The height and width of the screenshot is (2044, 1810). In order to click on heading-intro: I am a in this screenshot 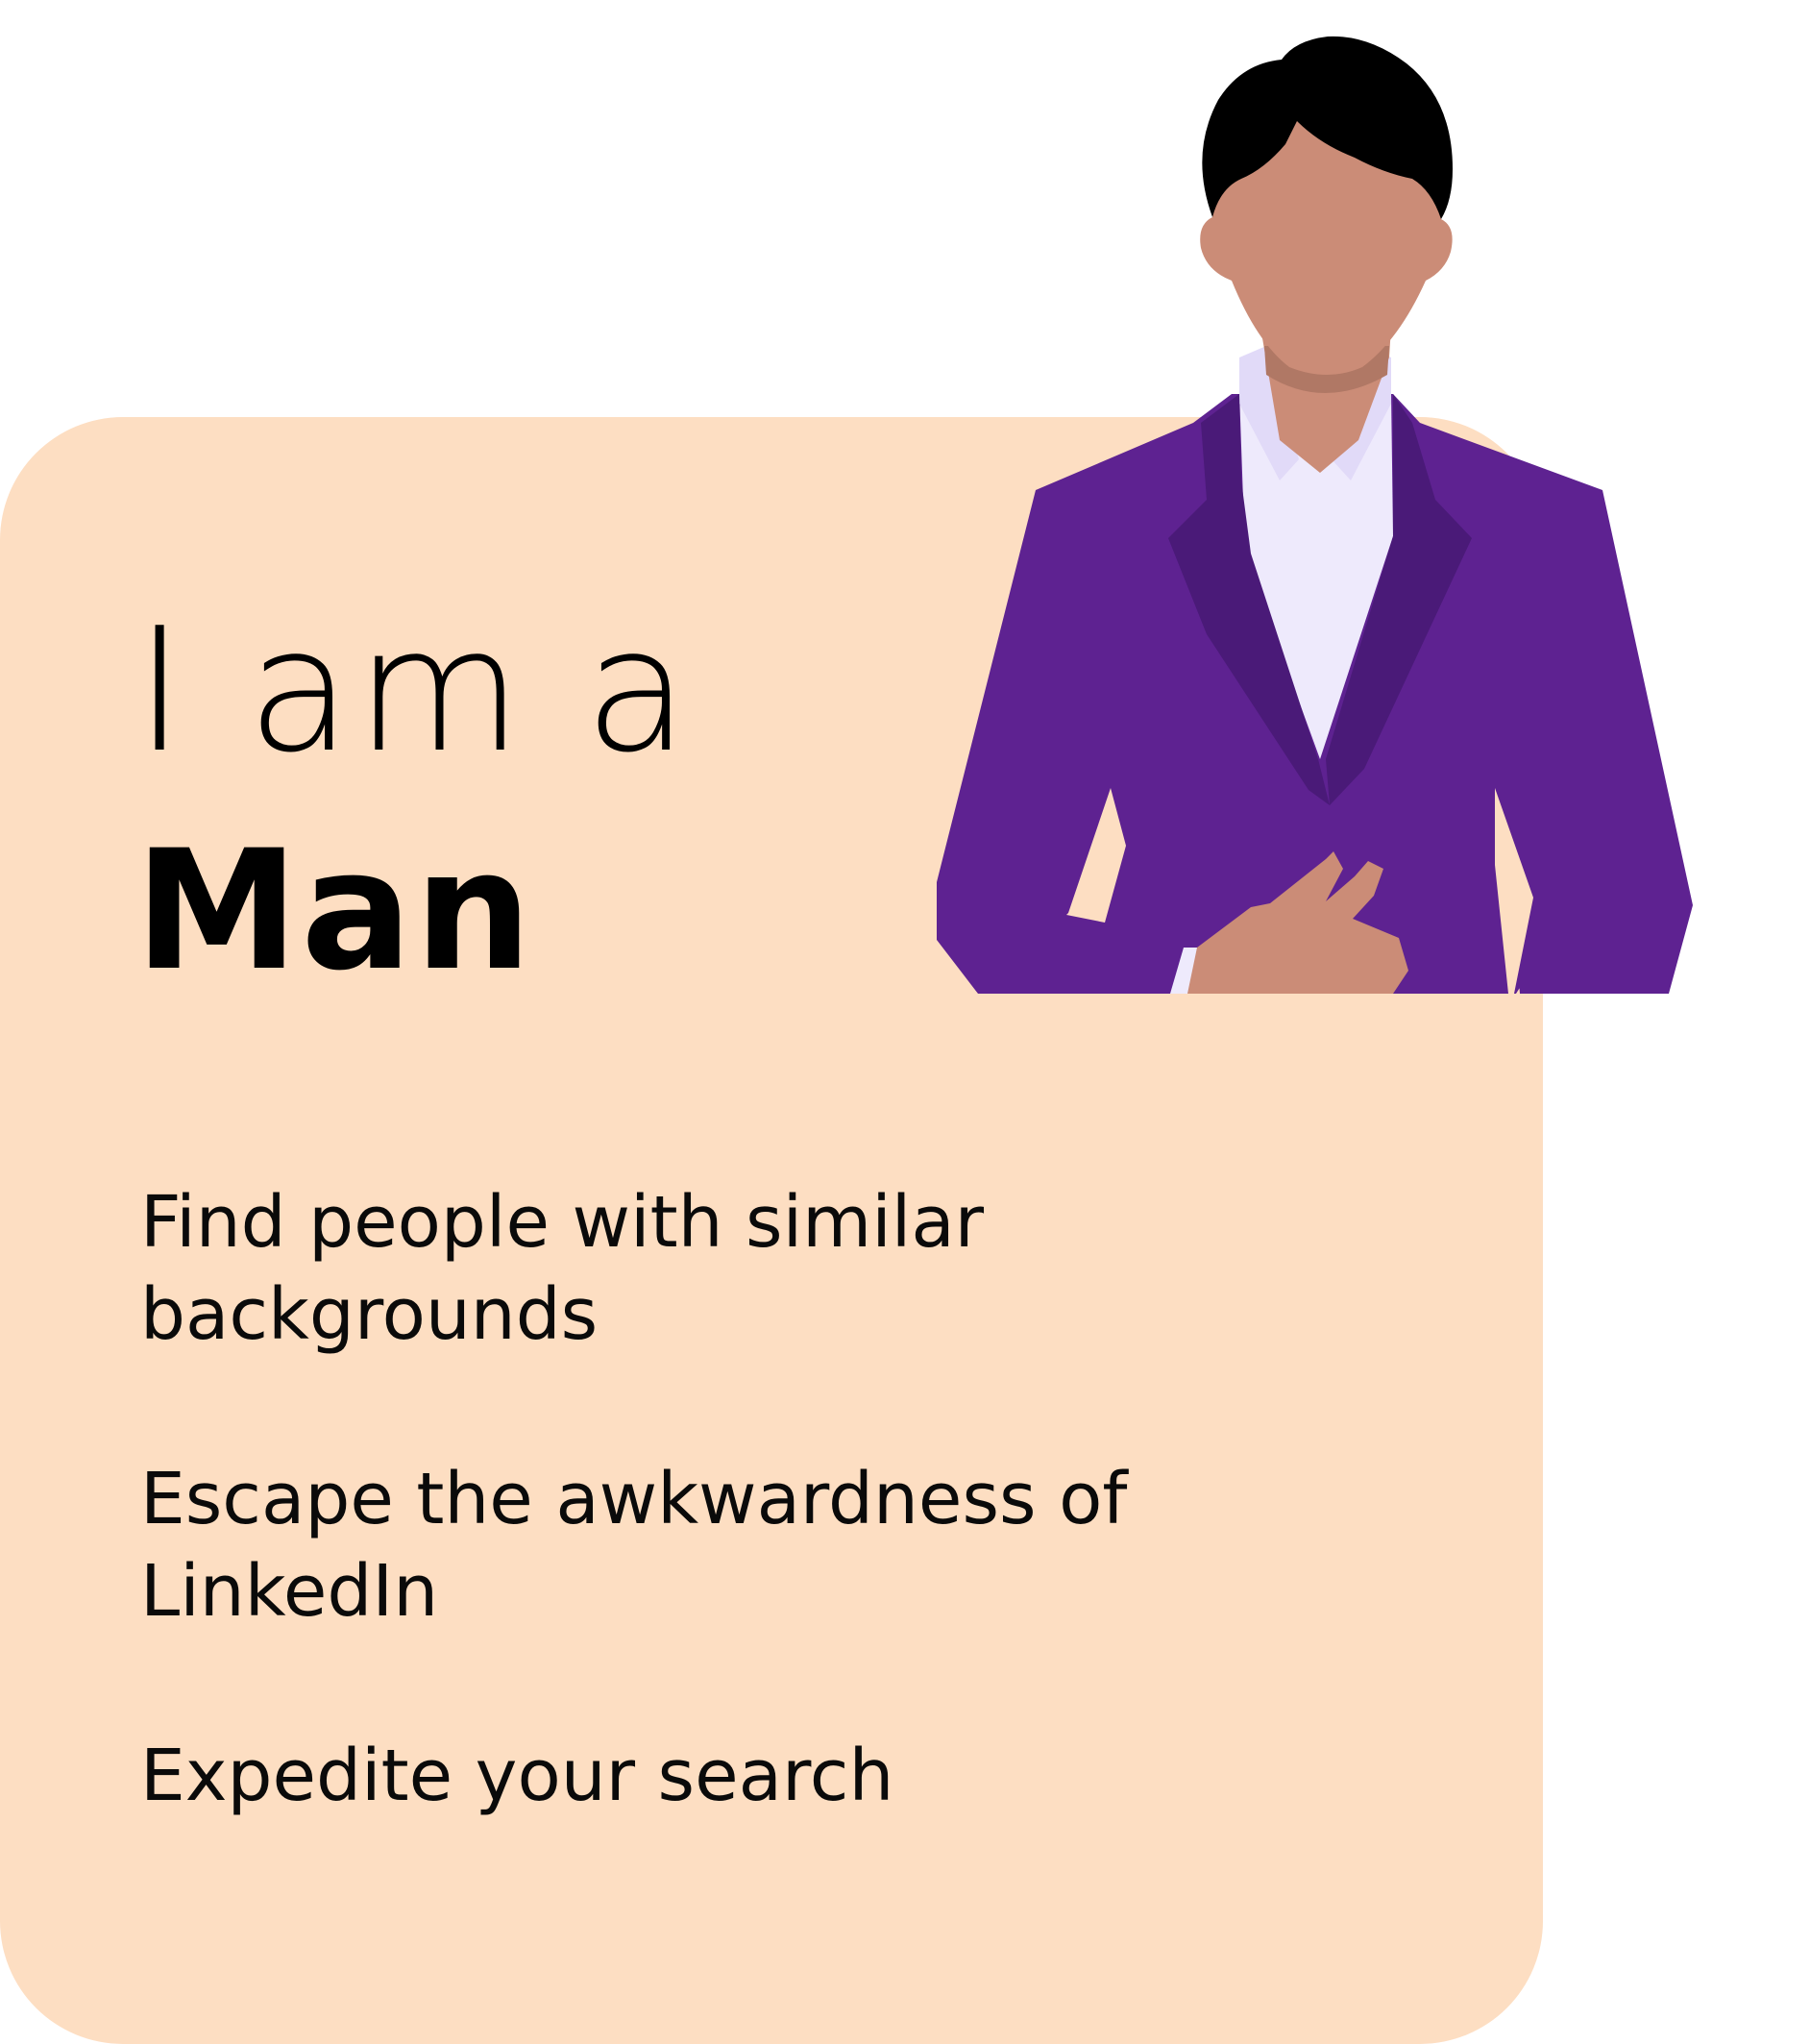, I will do `click(415, 690)`.